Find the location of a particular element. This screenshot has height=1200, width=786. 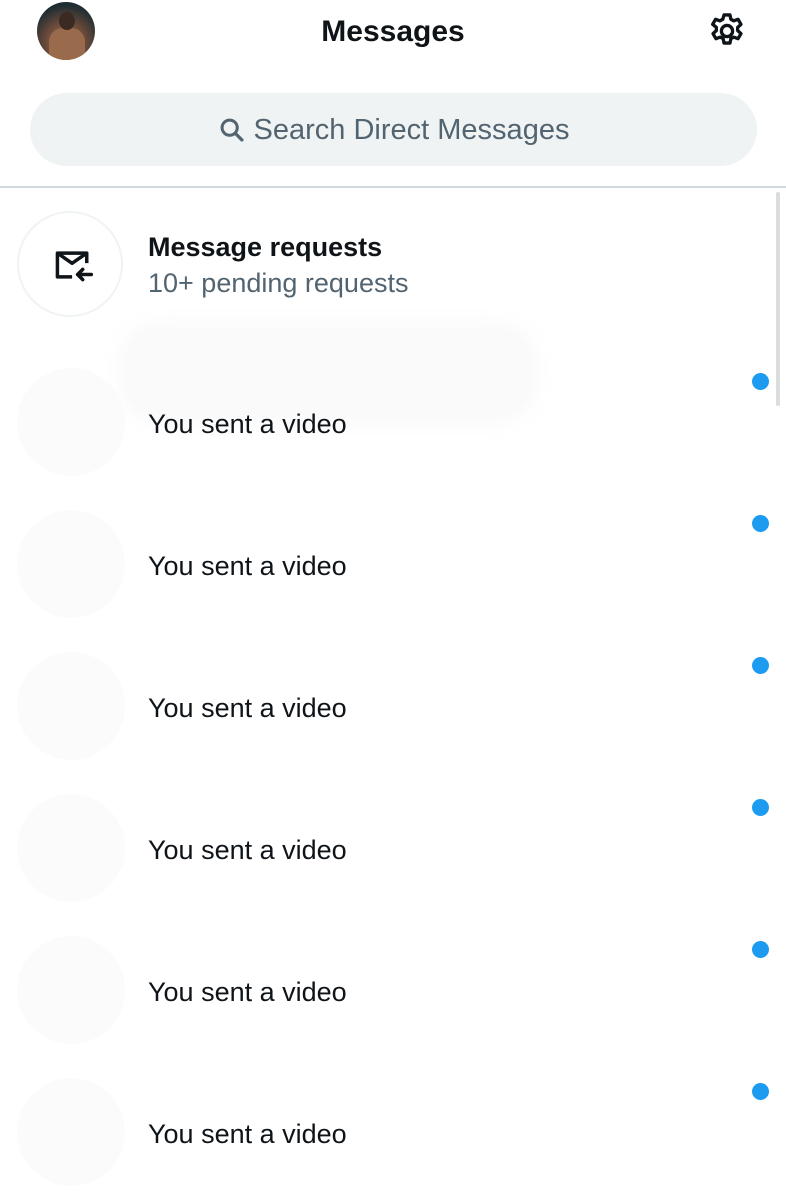

search-content: Search Direct Messages is located at coordinates (393, 129).